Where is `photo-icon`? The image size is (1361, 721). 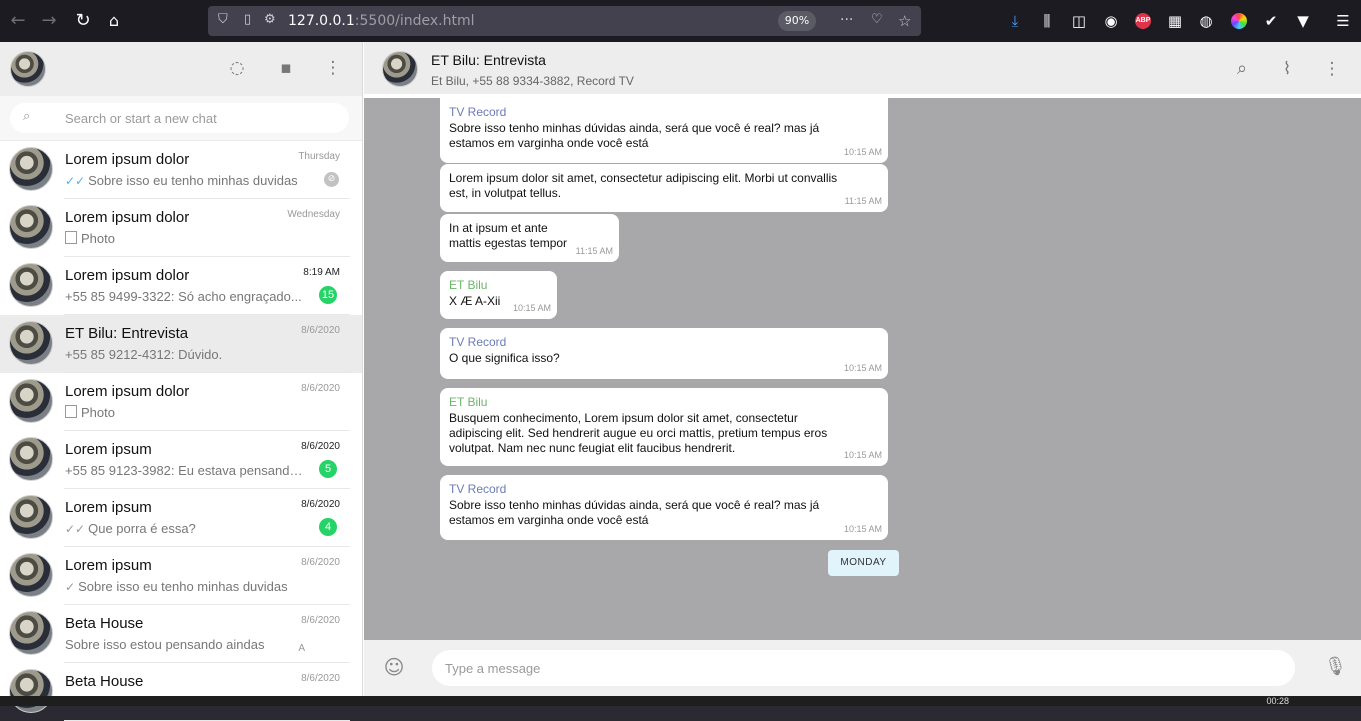 photo-icon is located at coordinates (71, 237).